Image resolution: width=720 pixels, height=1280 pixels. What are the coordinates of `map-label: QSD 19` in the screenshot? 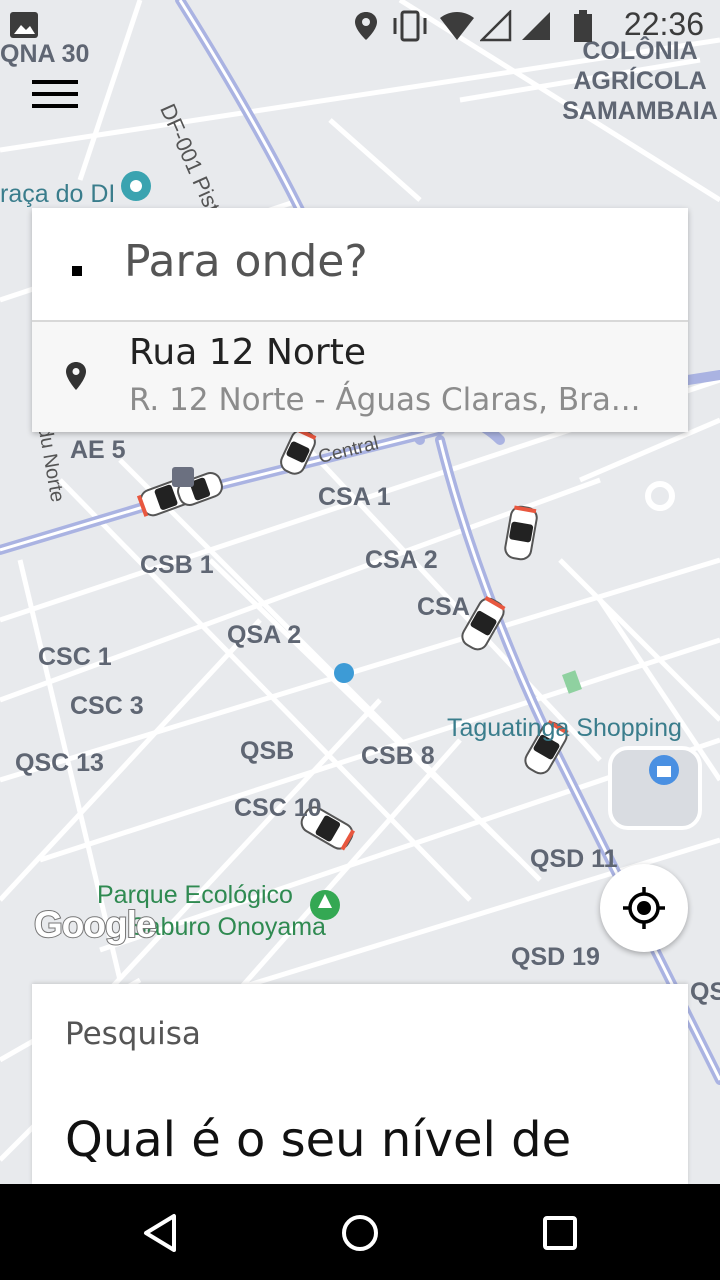 It's located at (555, 957).